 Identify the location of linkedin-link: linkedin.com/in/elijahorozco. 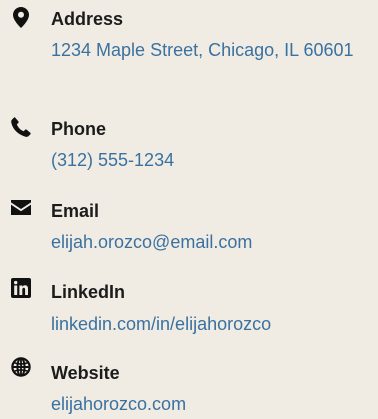
(212, 324).